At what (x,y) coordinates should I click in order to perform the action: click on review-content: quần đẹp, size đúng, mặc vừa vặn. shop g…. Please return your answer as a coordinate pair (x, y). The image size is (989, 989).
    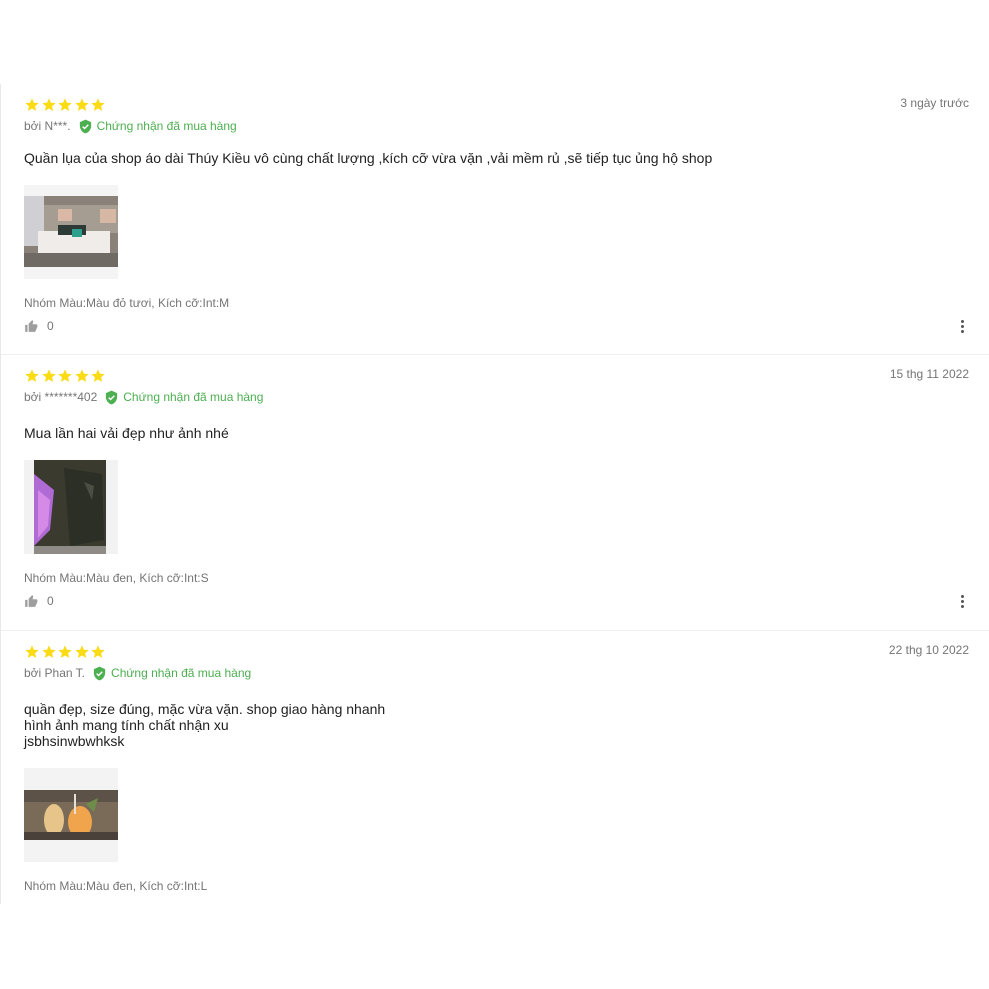
    Looking at the image, I should click on (205, 725).